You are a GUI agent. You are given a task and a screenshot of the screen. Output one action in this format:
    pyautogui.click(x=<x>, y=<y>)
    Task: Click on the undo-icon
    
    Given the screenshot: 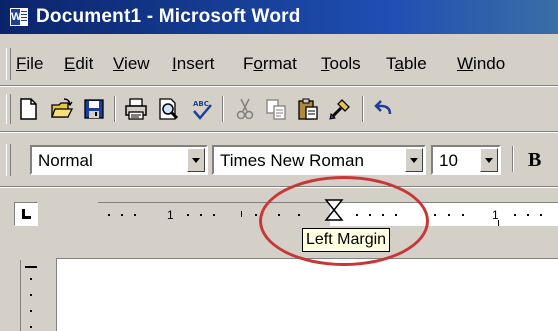 What is the action you would take?
    pyautogui.click(x=384, y=109)
    